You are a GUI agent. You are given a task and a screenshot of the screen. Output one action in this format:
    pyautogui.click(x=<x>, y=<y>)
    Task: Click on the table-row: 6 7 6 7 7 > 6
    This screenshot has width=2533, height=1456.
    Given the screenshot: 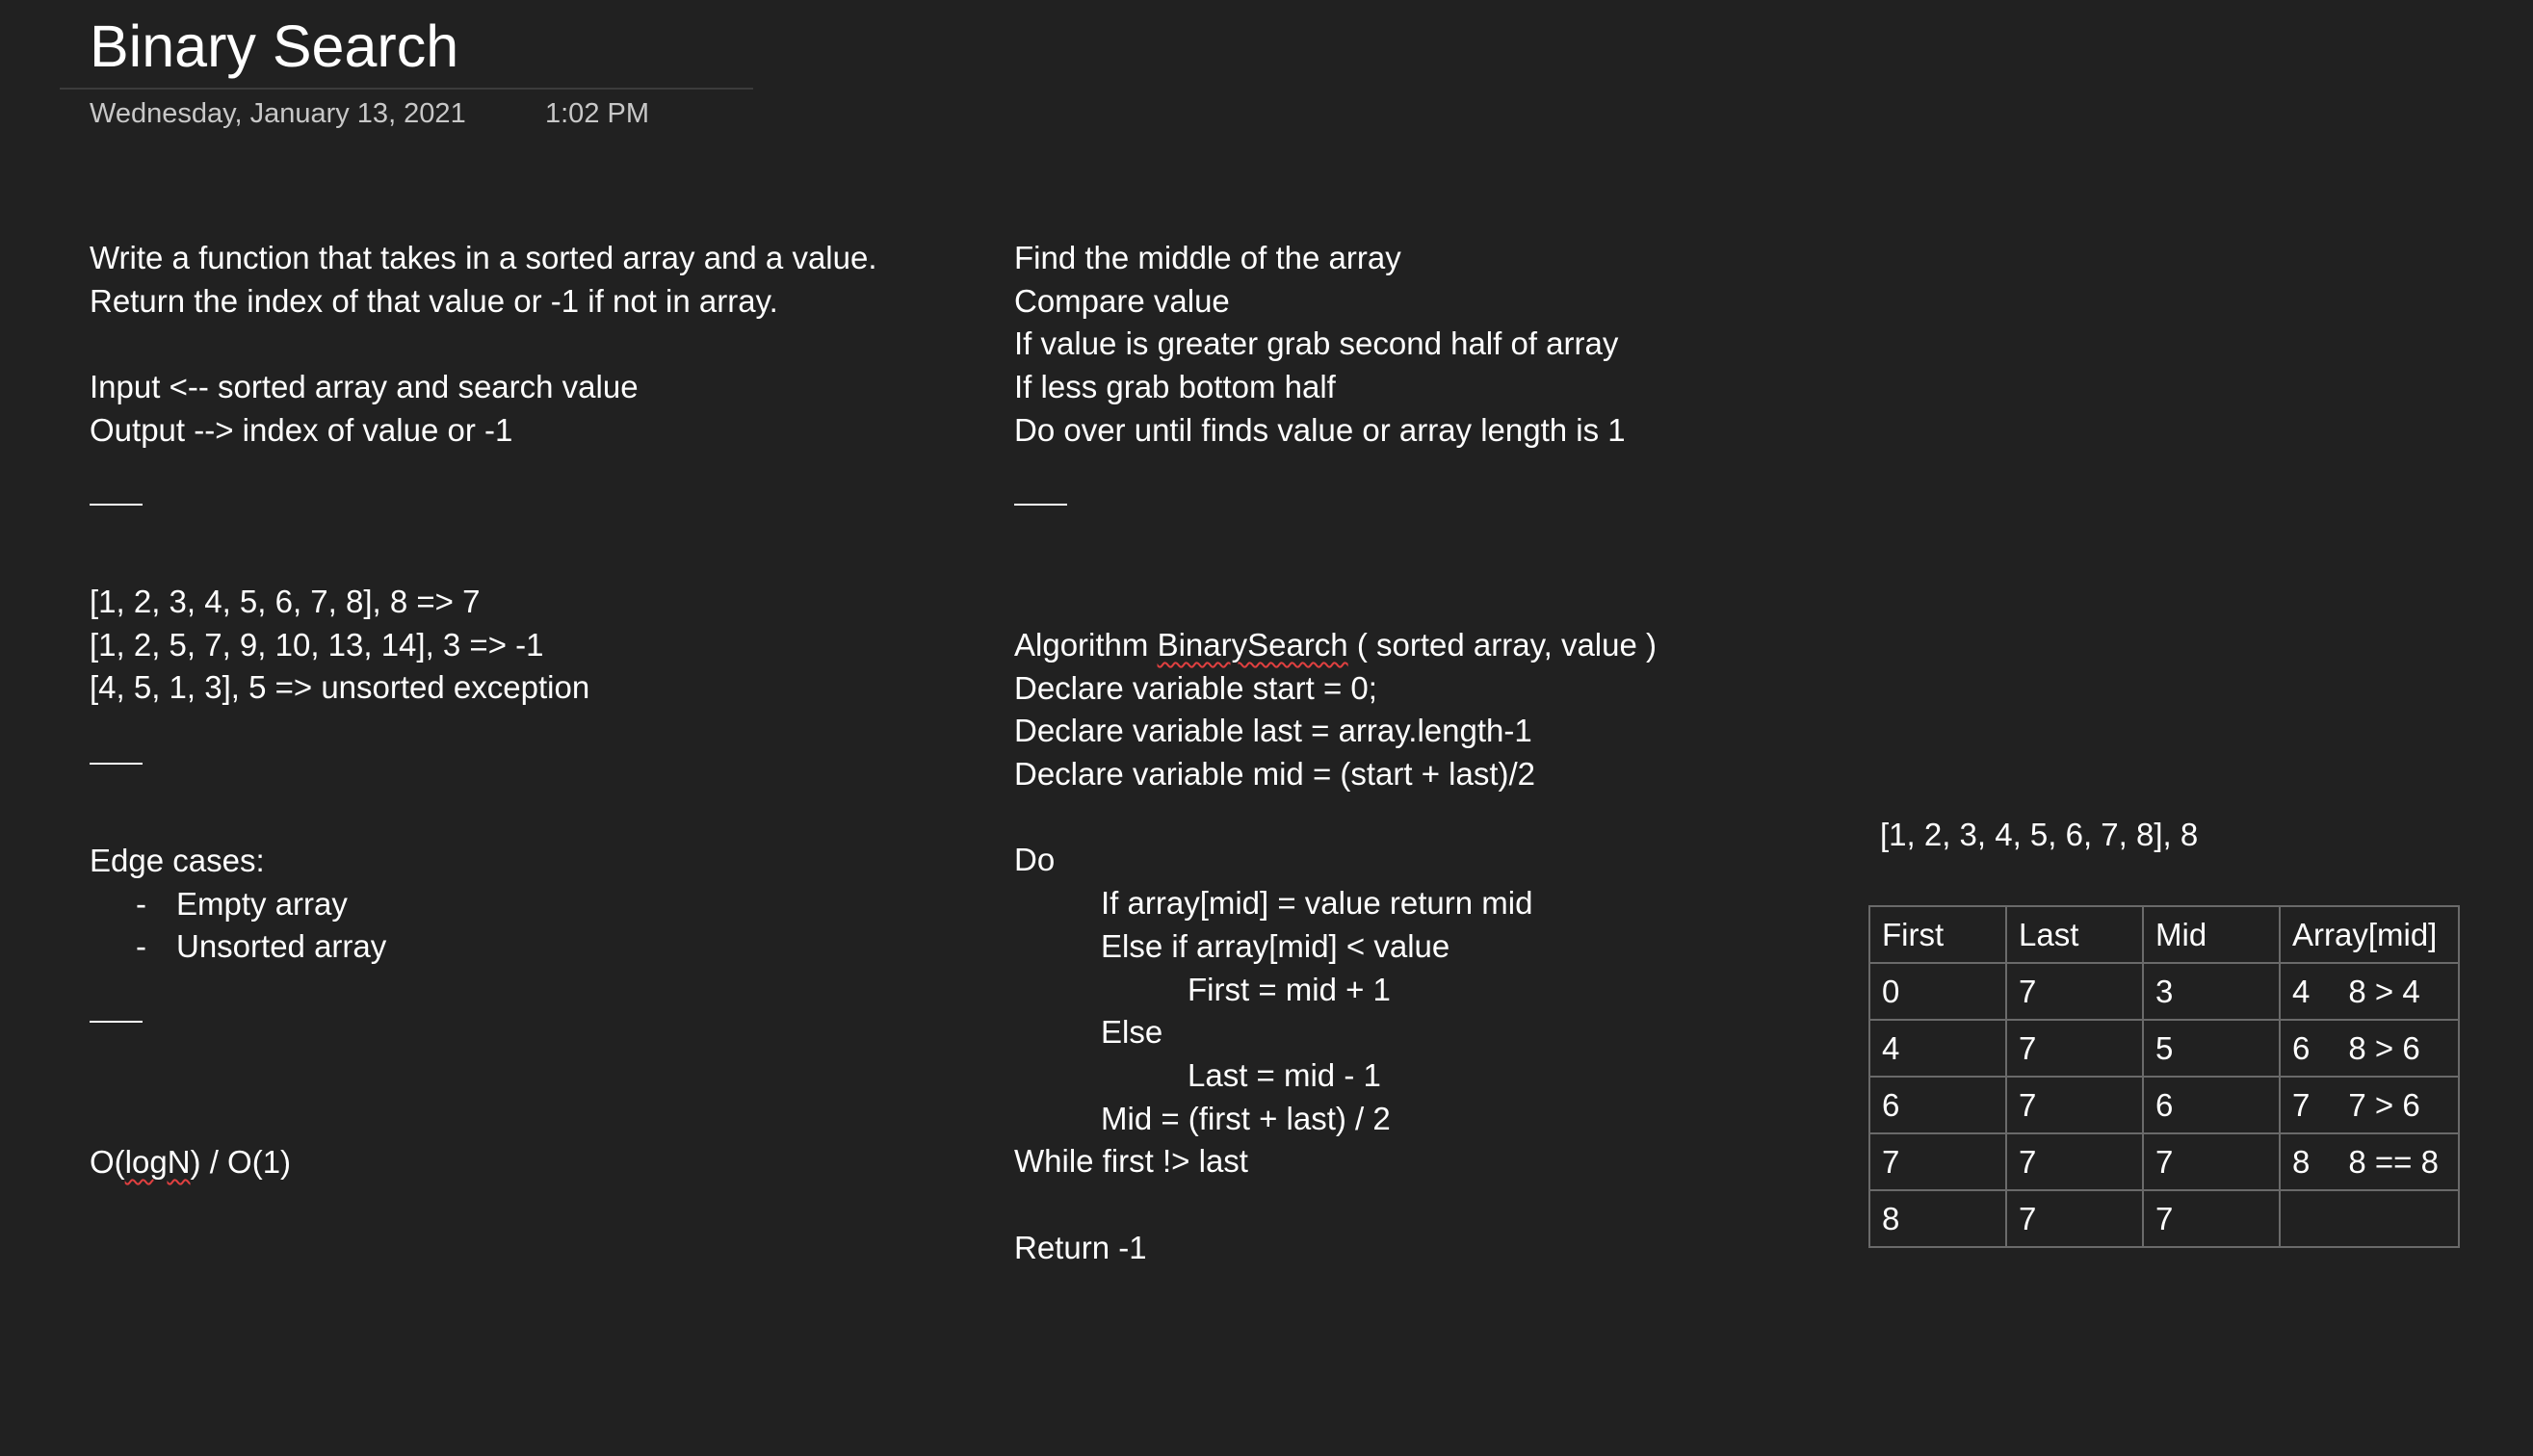 What is the action you would take?
    pyautogui.click(x=2164, y=1105)
    